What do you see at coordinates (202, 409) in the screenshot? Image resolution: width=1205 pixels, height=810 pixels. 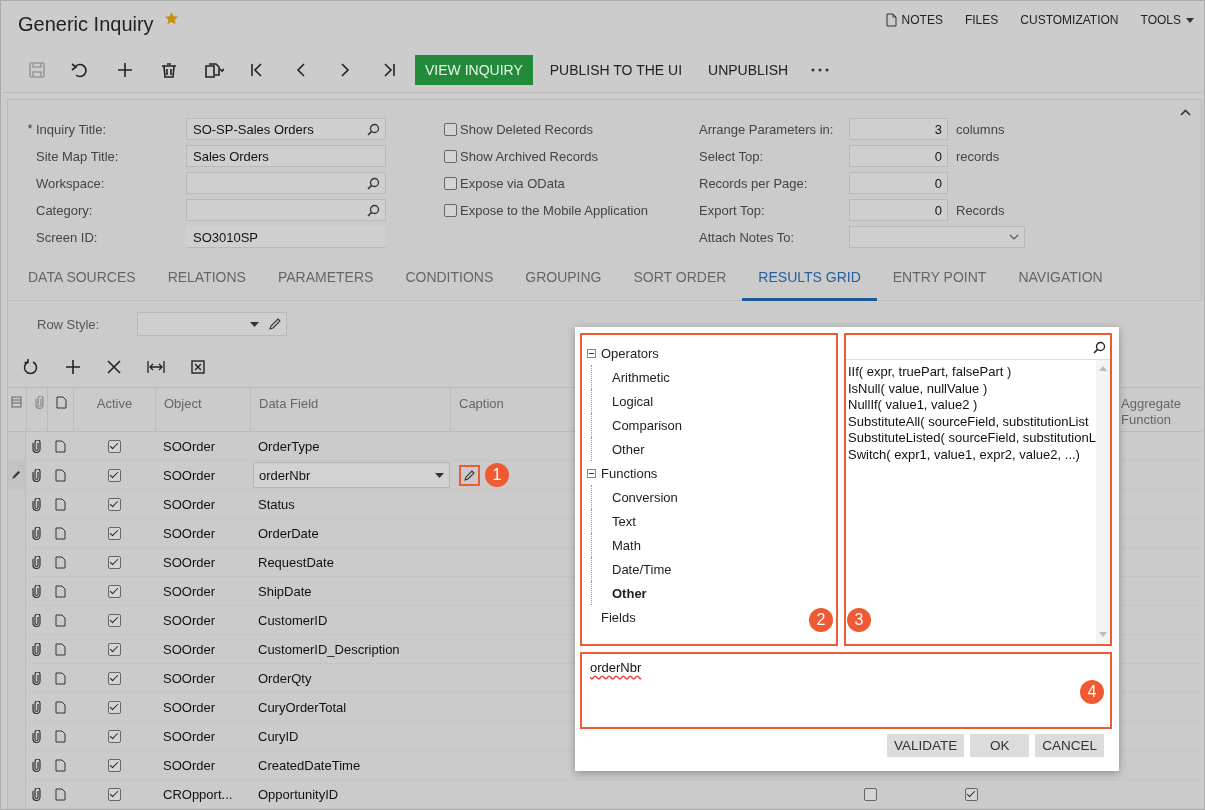 I see `column-header: Object` at bounding box center [202, 409].